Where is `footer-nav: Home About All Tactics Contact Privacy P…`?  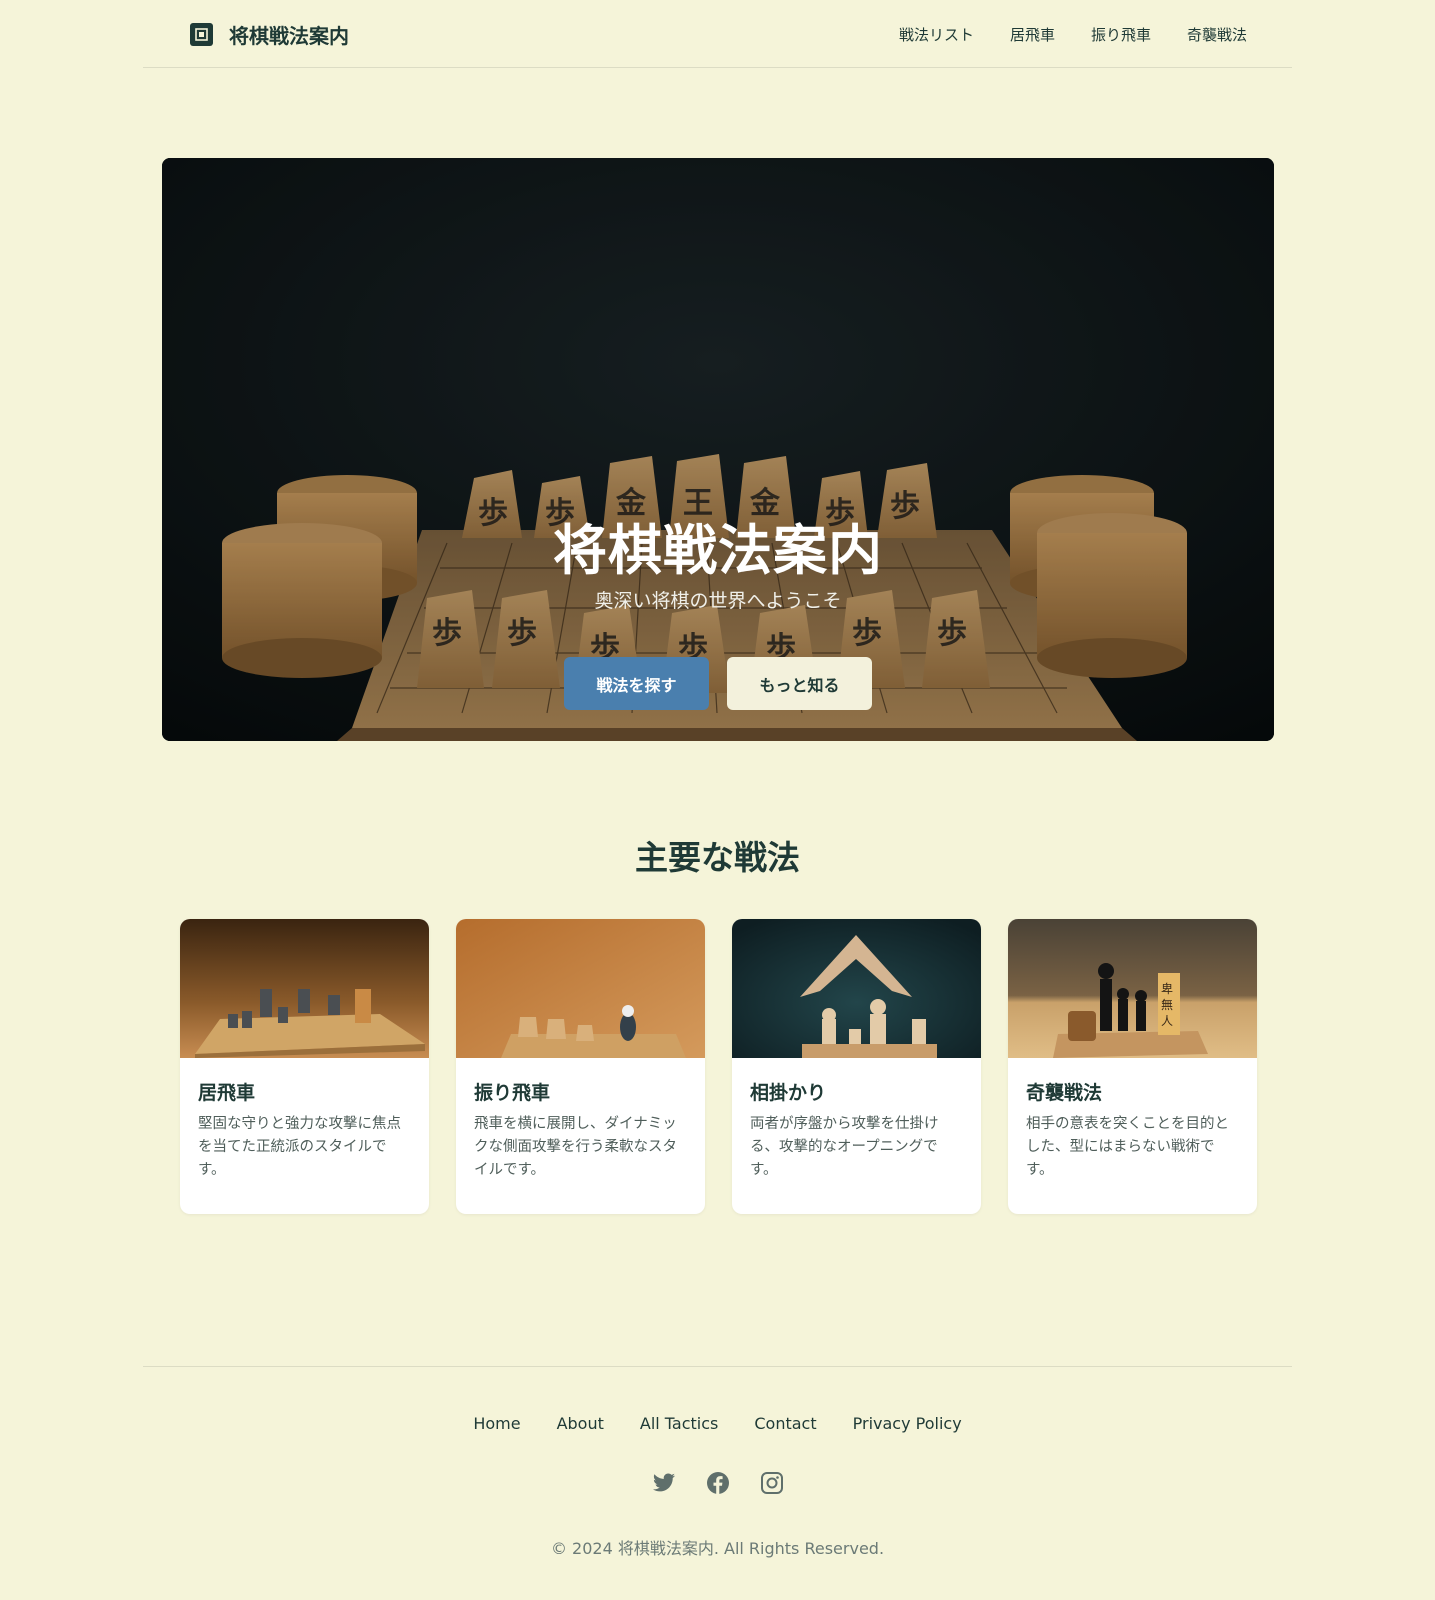
footer-nav: Home About All Tactics Contact Privacy P… is located at coordinates (717, 1423).